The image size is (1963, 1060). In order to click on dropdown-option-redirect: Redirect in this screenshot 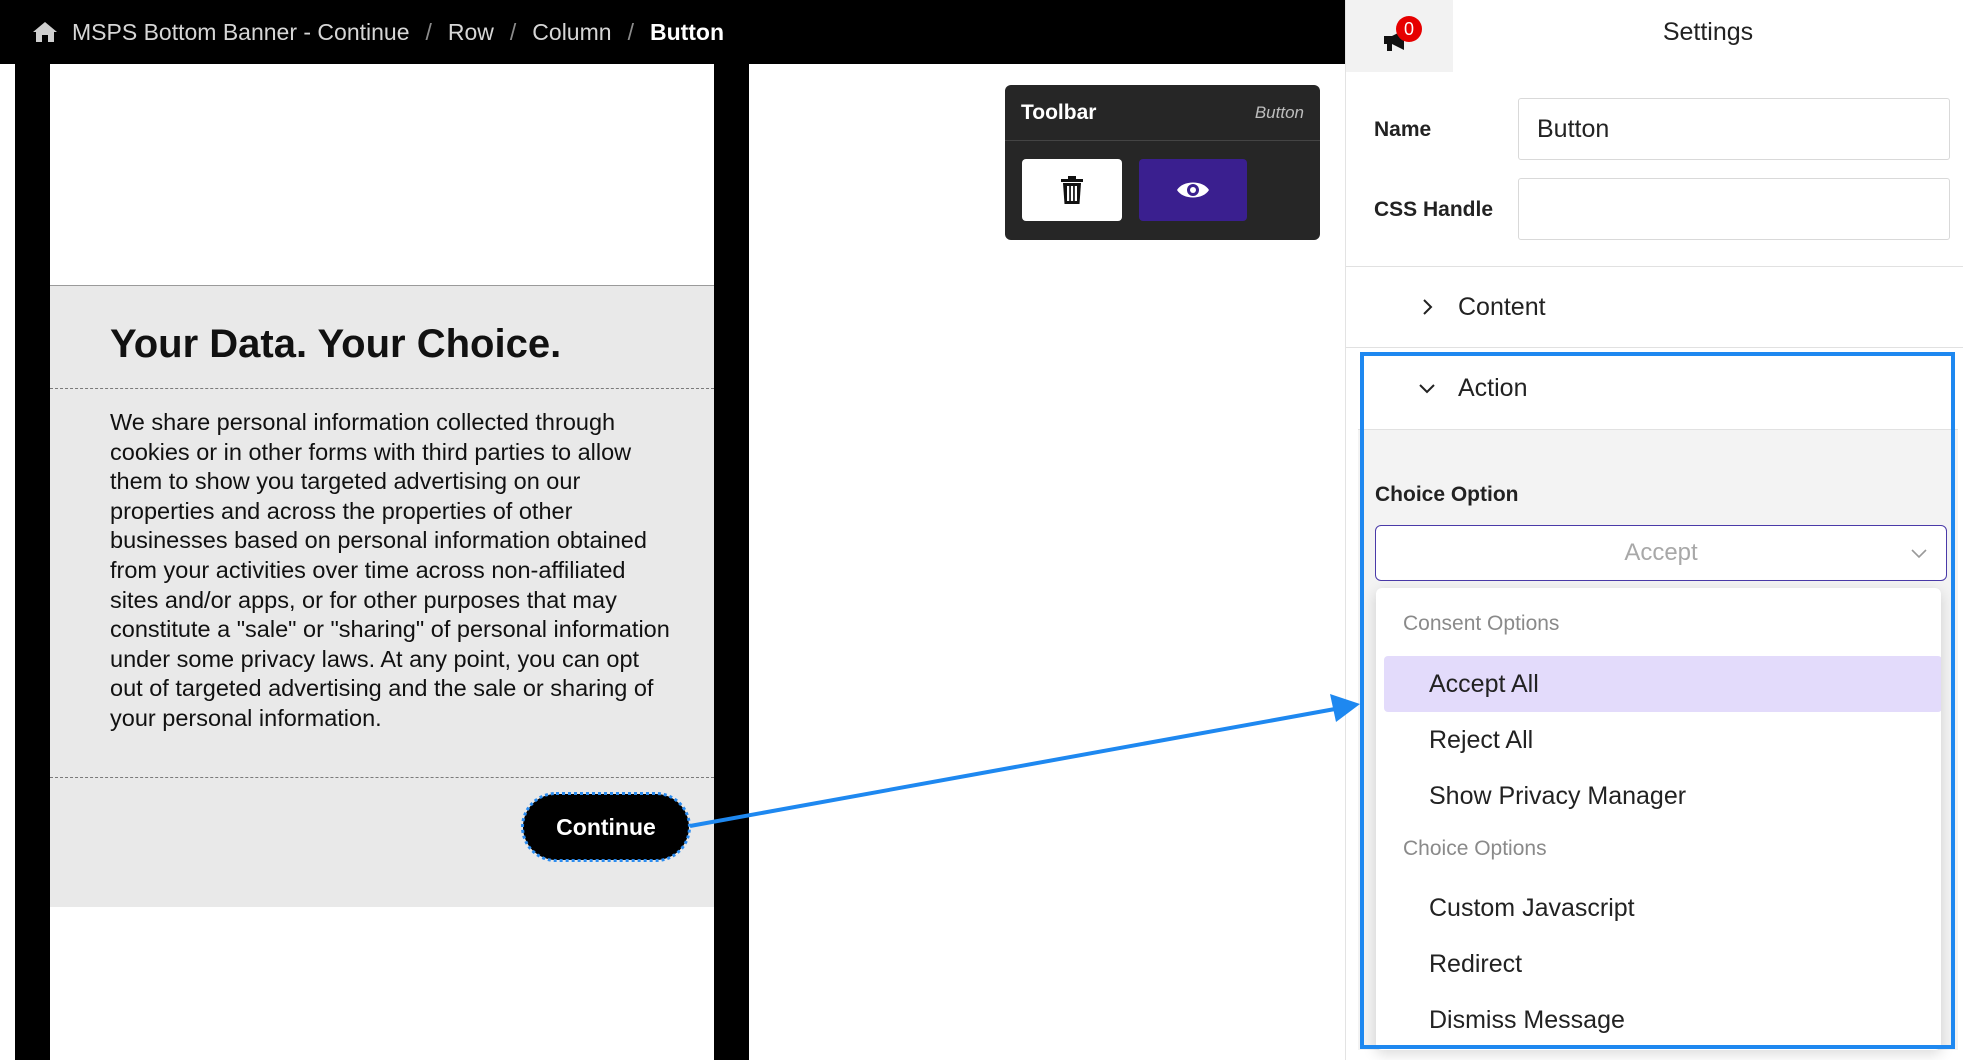, I will do `click(1662, 964)`.